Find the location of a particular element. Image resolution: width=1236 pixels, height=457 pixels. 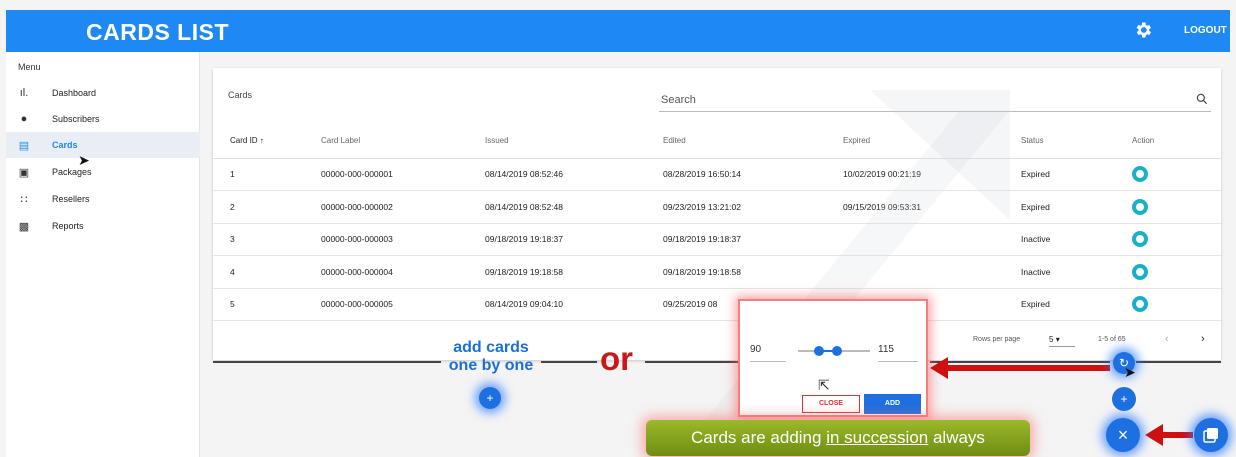

arrow-shaft is located at coordinates (1177, 435).